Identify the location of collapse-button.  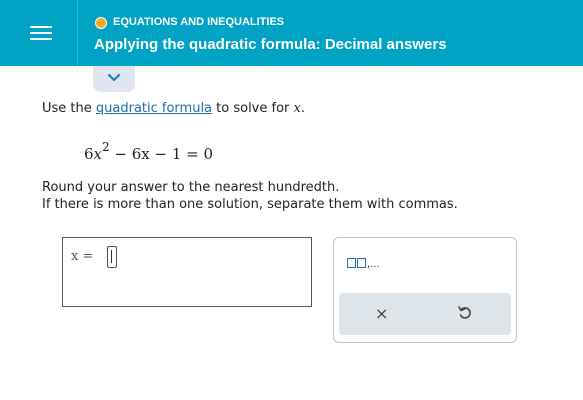
(114, 79).